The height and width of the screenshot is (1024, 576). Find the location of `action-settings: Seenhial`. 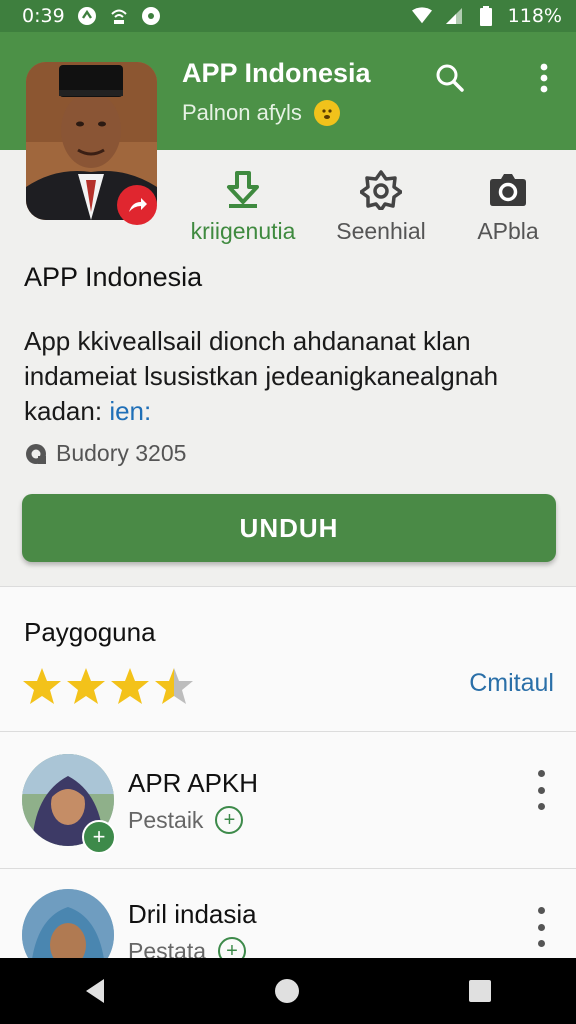

action-settings: Seenhial is located at coordinates (381, 207).